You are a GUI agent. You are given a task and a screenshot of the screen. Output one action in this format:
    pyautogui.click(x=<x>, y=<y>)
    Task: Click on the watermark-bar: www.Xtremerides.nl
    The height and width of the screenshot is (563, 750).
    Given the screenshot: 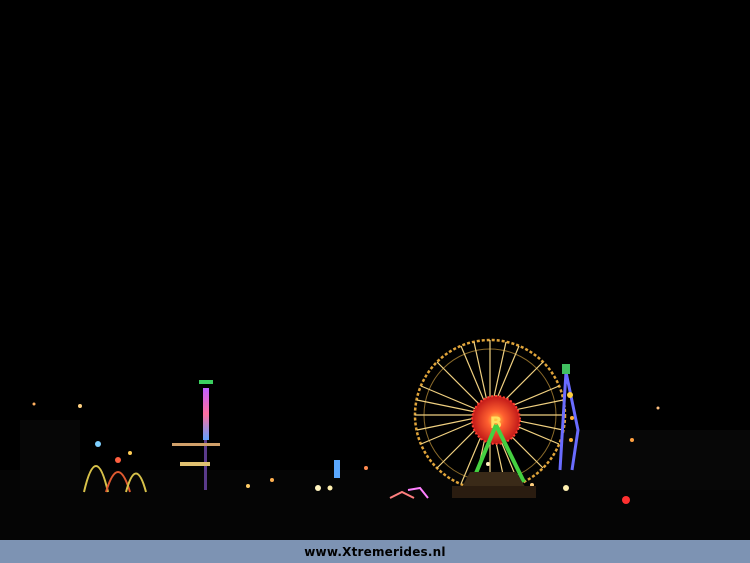 What is the action you would take?
    pyautogui.click(x=375, y=551)
    